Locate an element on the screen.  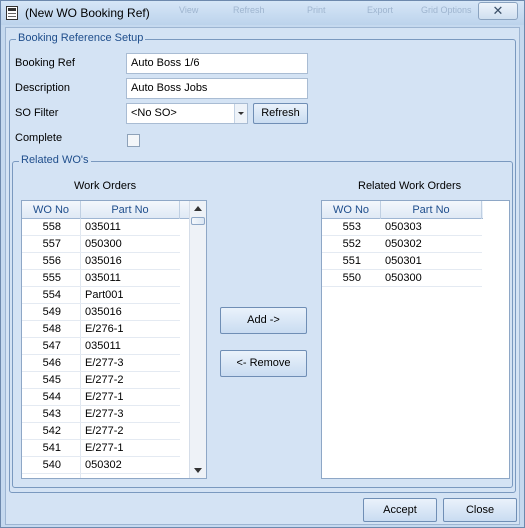
table-row: 558 035011 is located at coordinates (101, 227).